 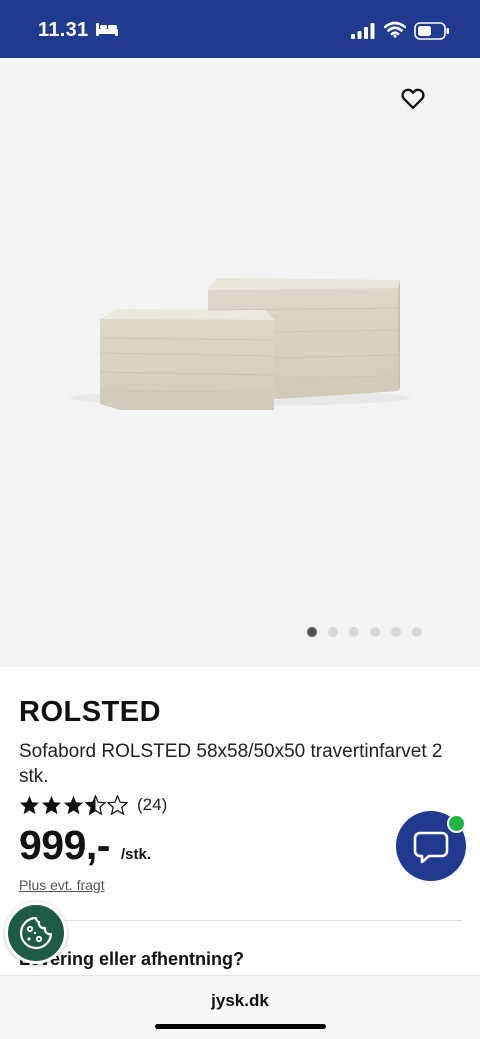 I want to click on star-empty-icon, so click(x=117, y=805).